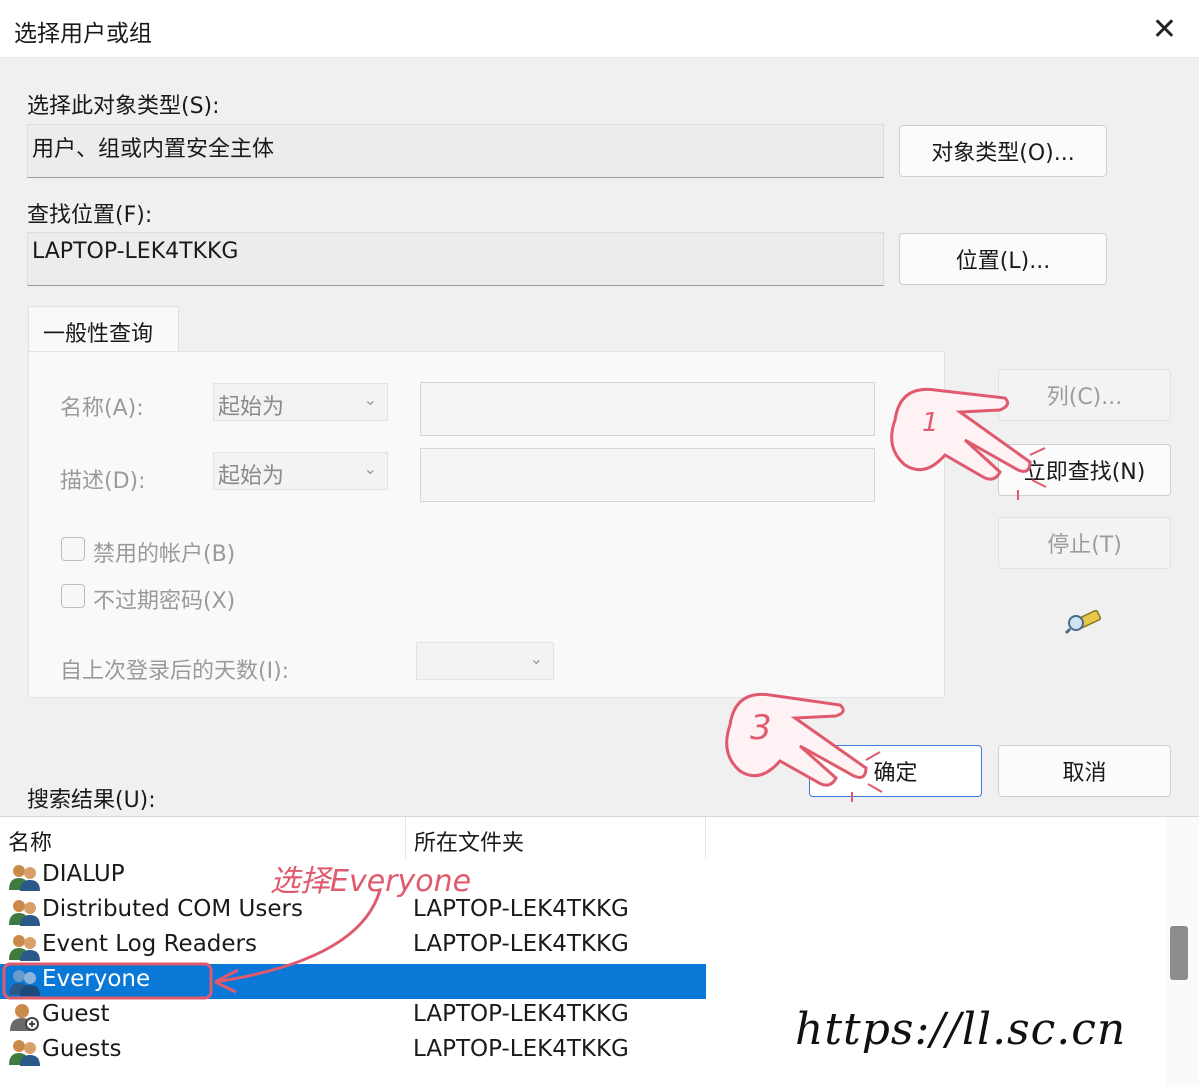 The image size is (1199, 1085). I want to click on select-everyone-note: 选择Everyone, so click(371, 881).